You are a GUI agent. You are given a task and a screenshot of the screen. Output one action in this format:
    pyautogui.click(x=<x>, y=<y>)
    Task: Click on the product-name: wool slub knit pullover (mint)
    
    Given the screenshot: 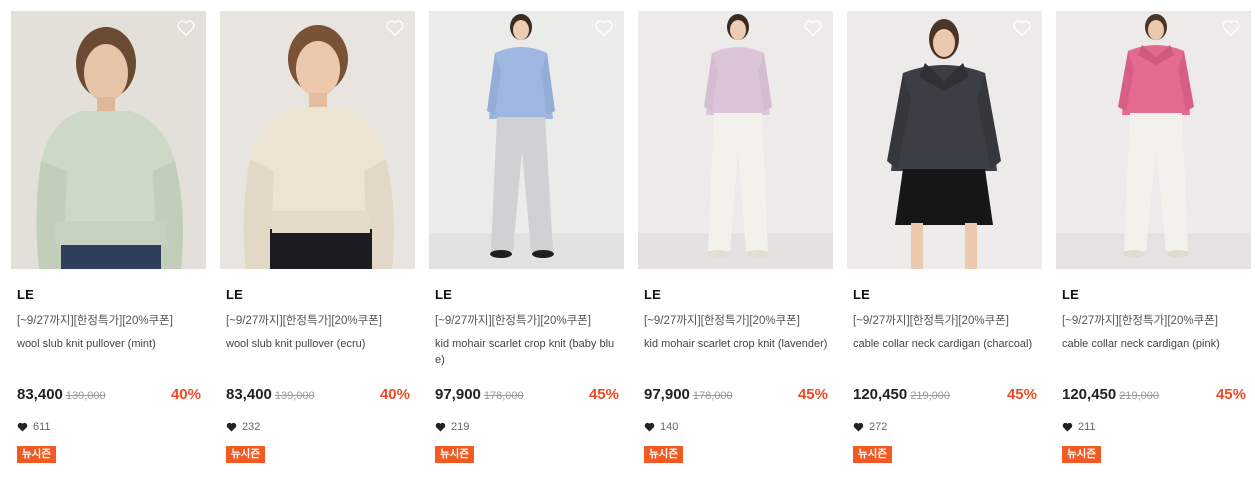 What is the action you would take?
    pyautogui.click(x=111, y=344)
    